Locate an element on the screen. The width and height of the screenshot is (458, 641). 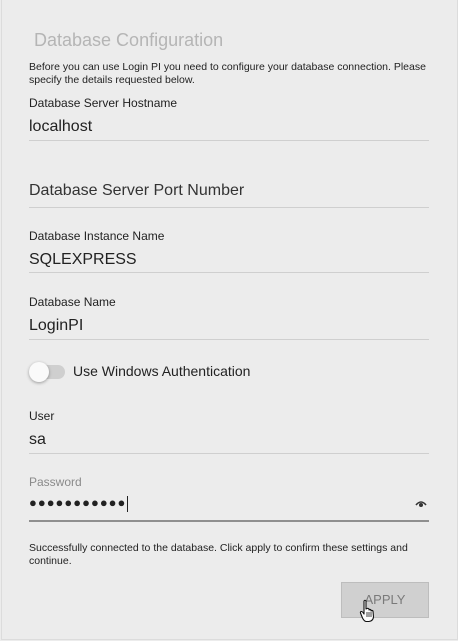
instance-label: Database Instance Name is located at coordinates (97, 236).